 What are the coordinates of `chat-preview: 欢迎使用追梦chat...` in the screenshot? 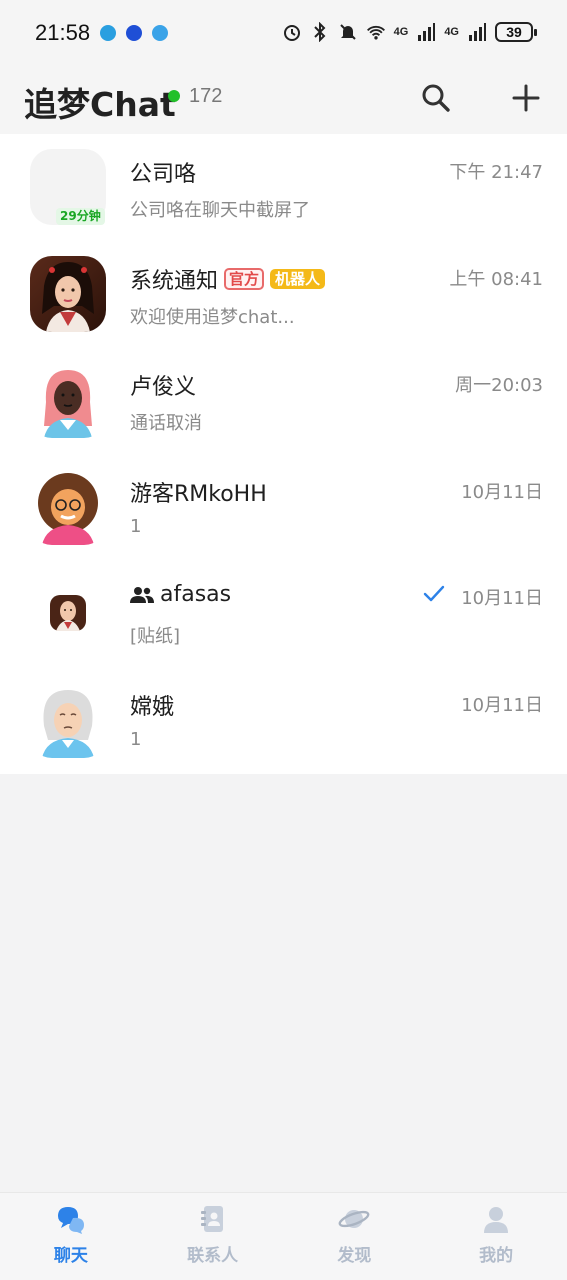 It's located at (212, 317).